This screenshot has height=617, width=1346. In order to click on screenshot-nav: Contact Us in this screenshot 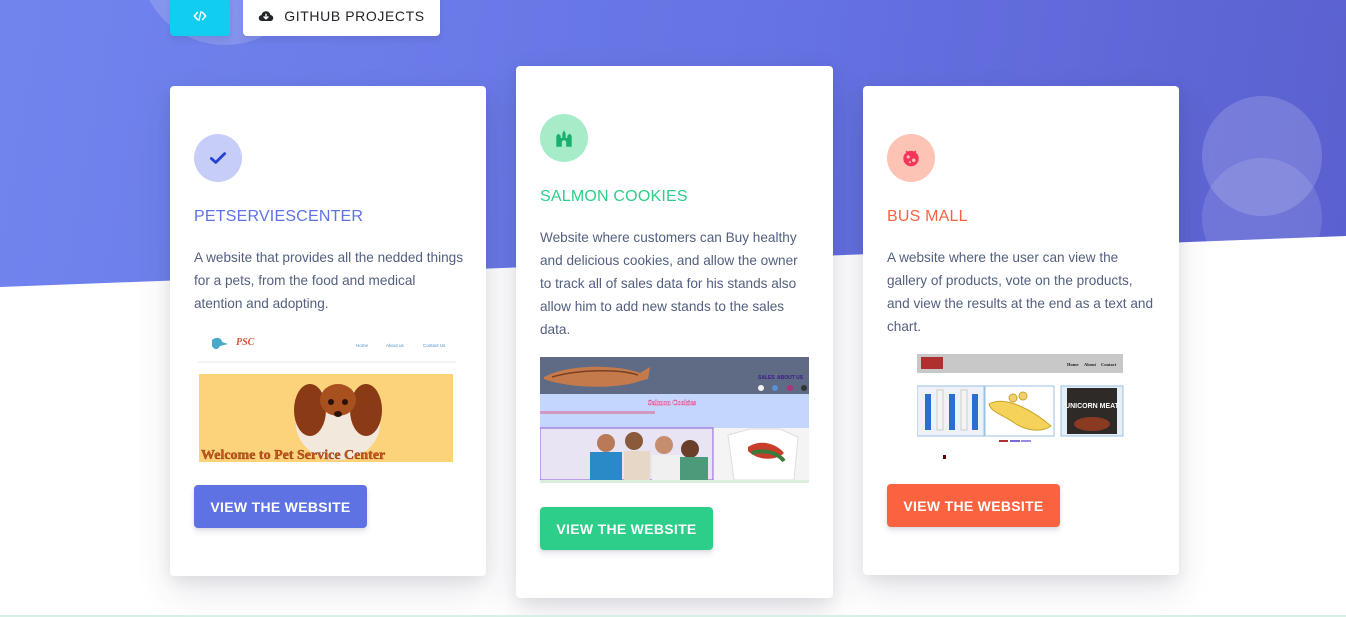, I will do `click(434, 345)`.